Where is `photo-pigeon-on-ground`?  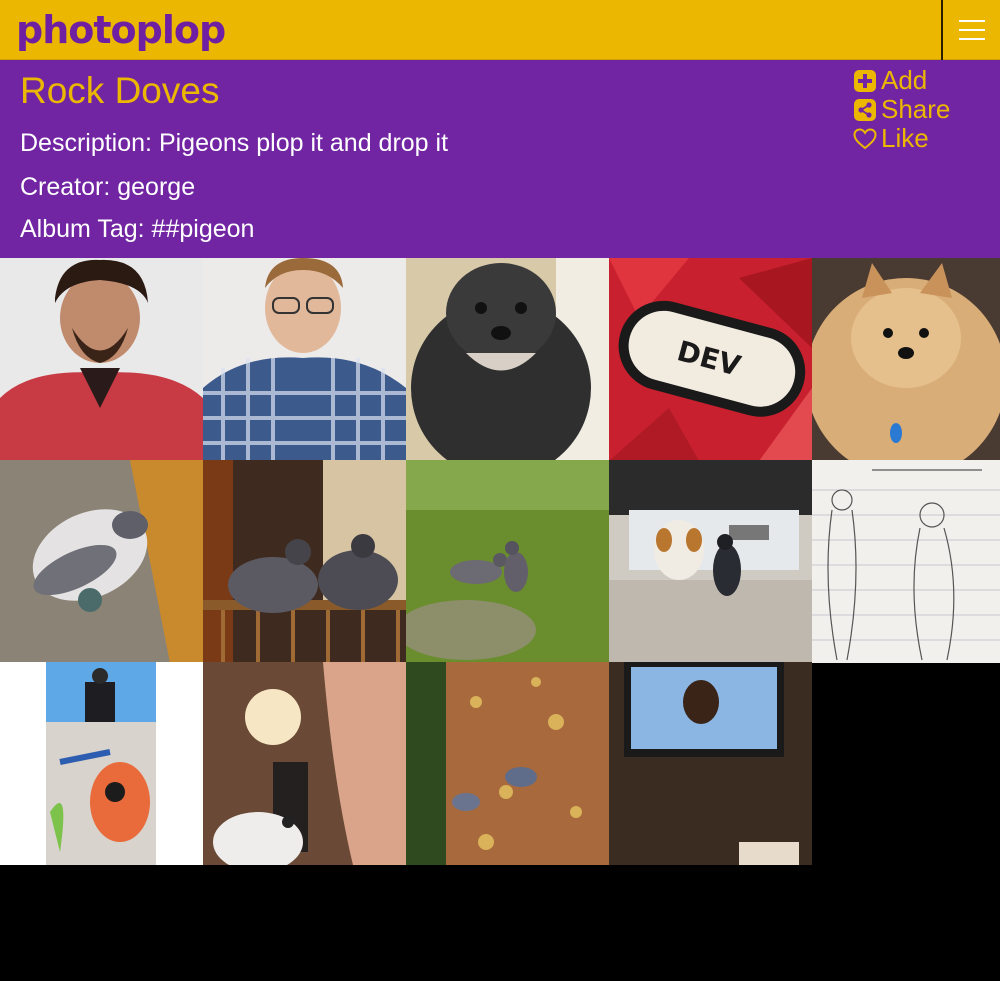
photo-pigeon-on-ground is located at coordinates (101, 561).